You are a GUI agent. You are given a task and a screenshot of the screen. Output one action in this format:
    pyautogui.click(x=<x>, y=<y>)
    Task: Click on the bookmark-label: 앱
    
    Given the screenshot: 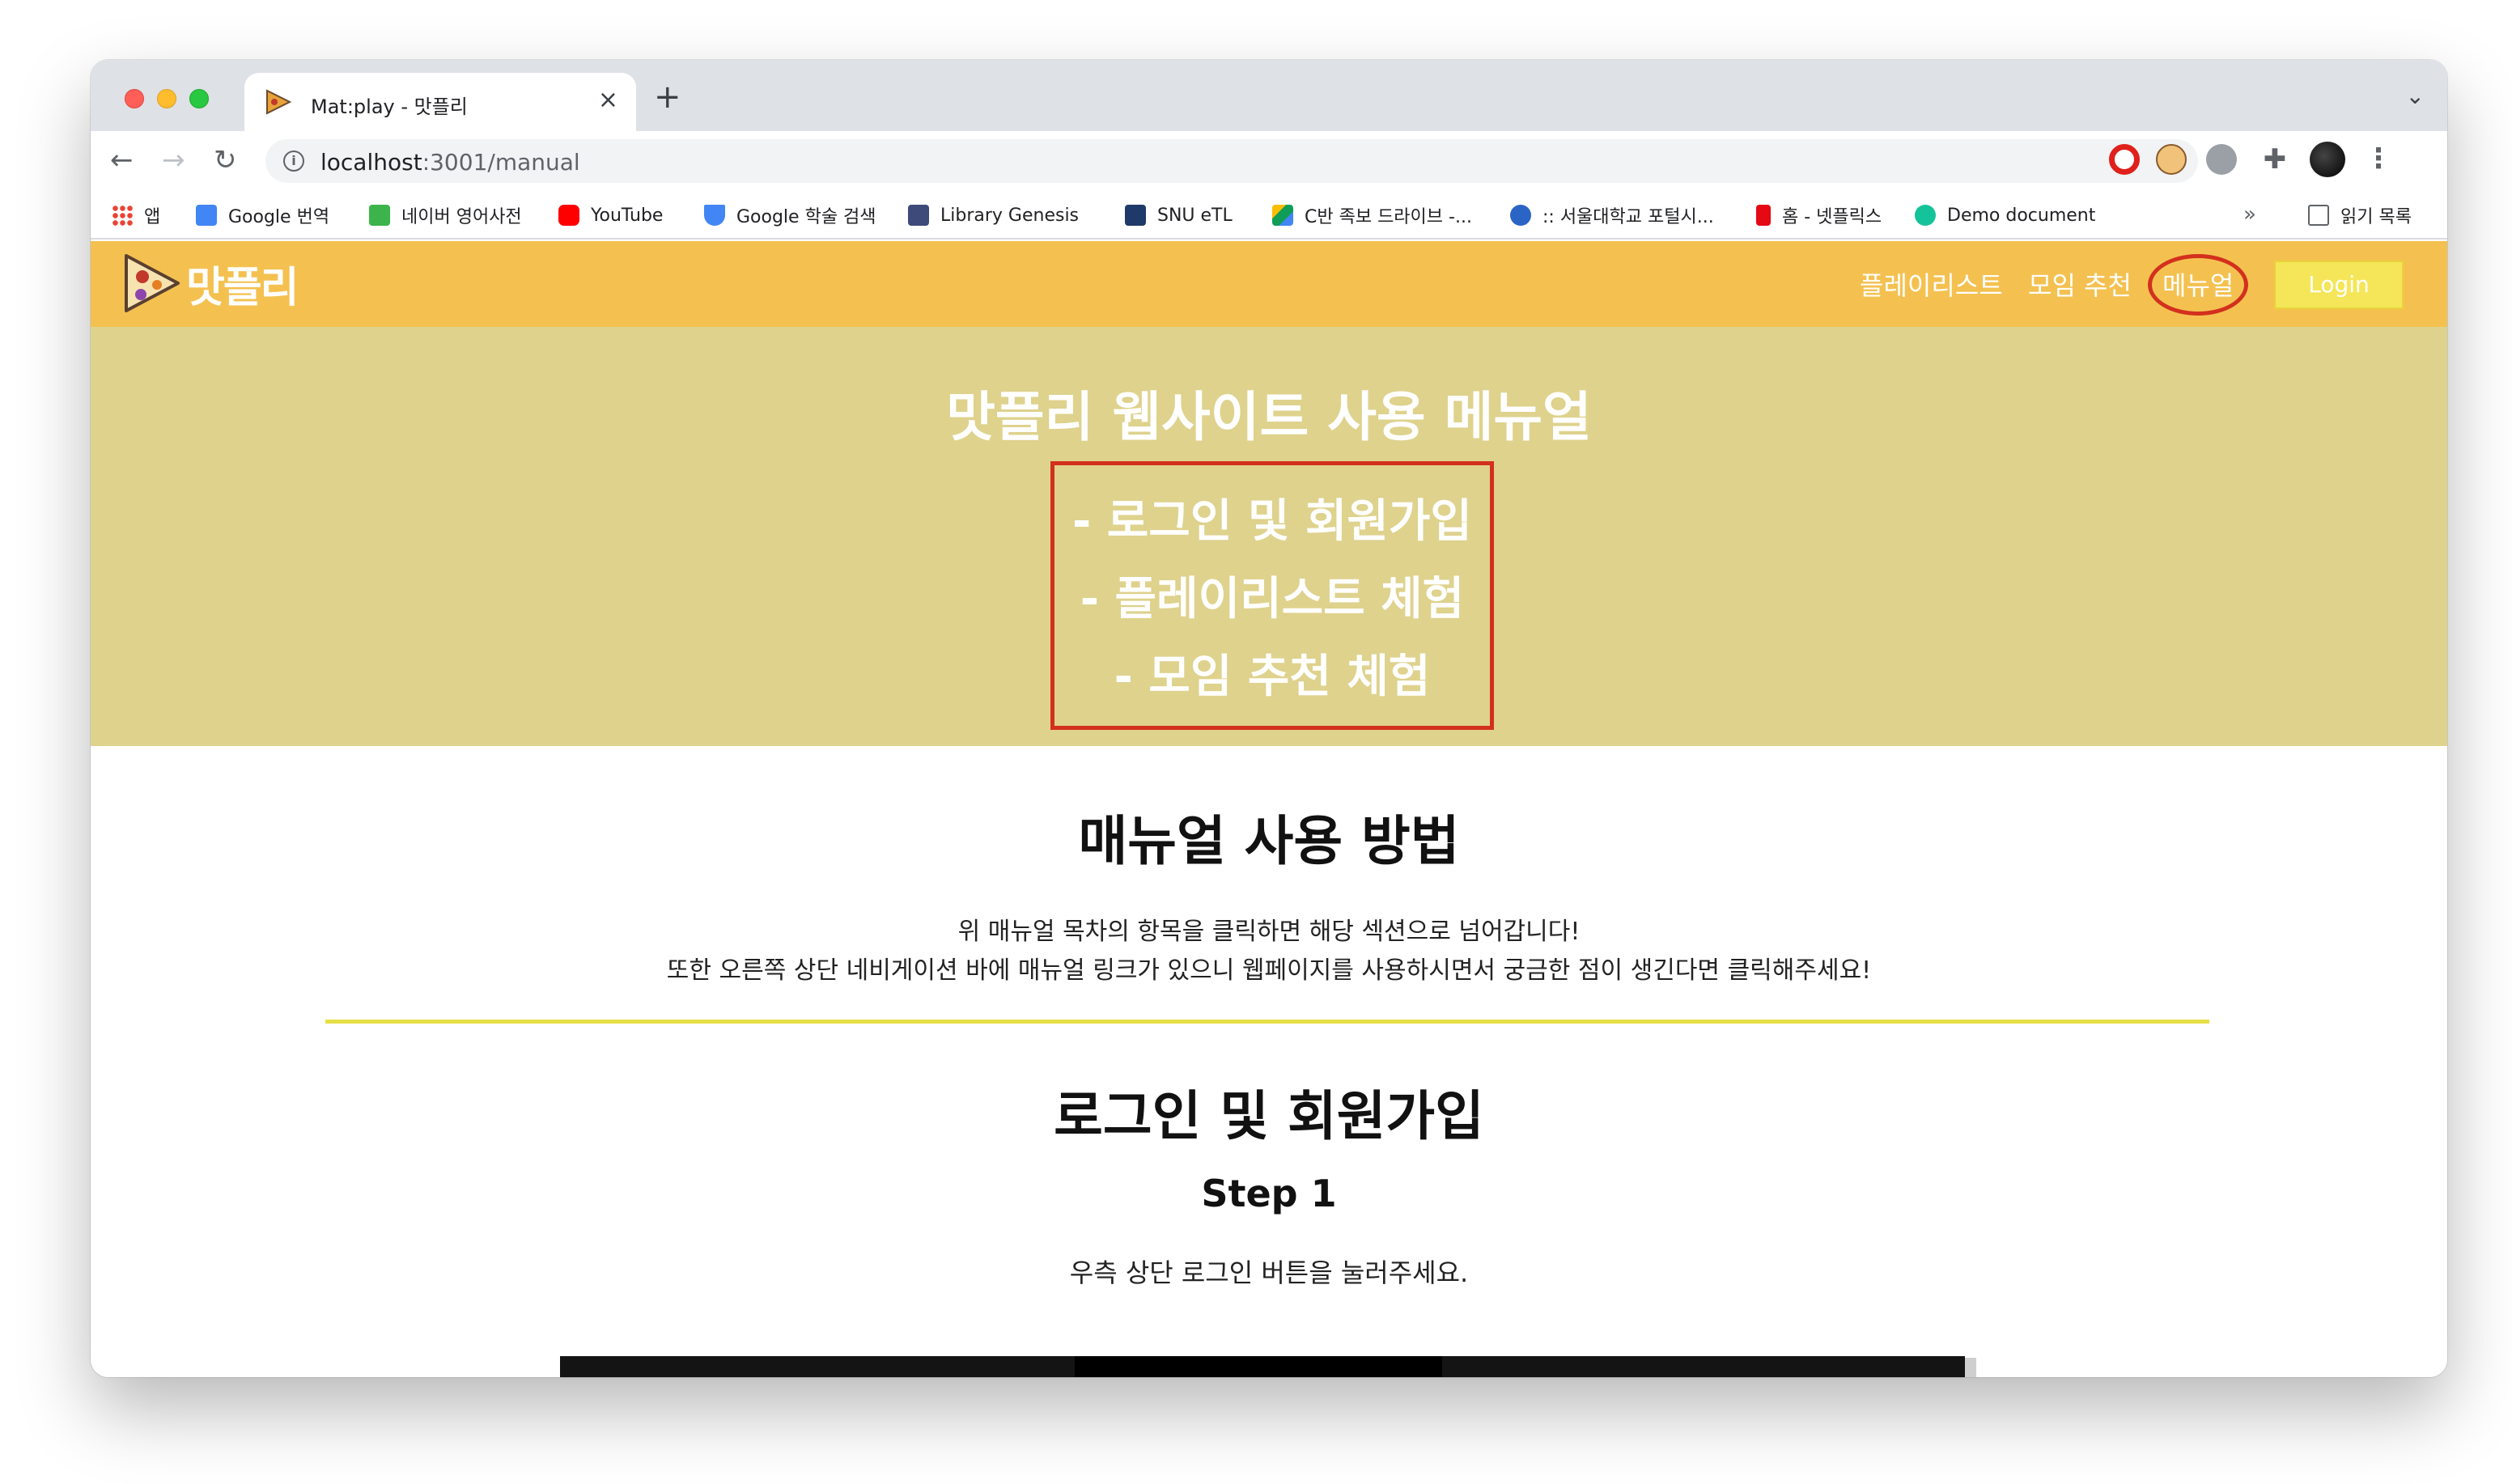 What is the action you would take?
    pyautogui.click(x=152, y=217)
    